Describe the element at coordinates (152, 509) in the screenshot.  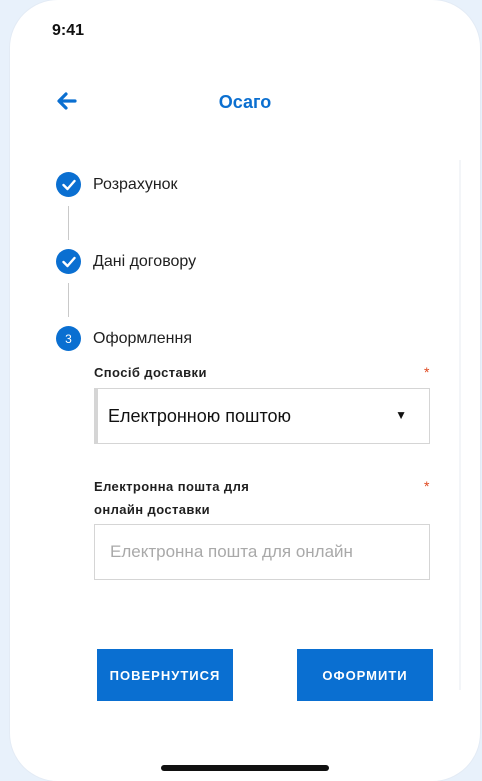
I see `email-label-line2: онлайн доставки` at that location.